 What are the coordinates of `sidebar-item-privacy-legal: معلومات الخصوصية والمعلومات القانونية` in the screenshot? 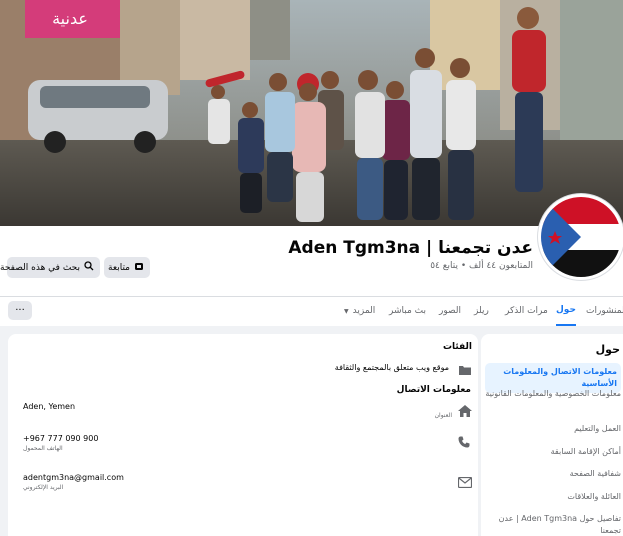 It's located at (553, 394).